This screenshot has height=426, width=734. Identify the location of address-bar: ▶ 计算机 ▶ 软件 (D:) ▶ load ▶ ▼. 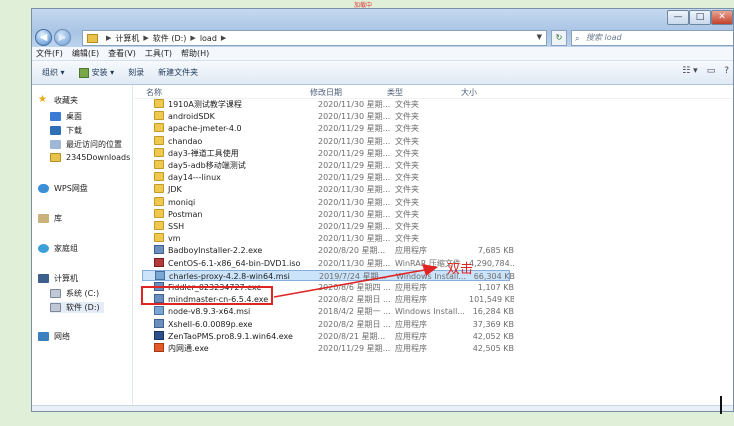
(314, 38).